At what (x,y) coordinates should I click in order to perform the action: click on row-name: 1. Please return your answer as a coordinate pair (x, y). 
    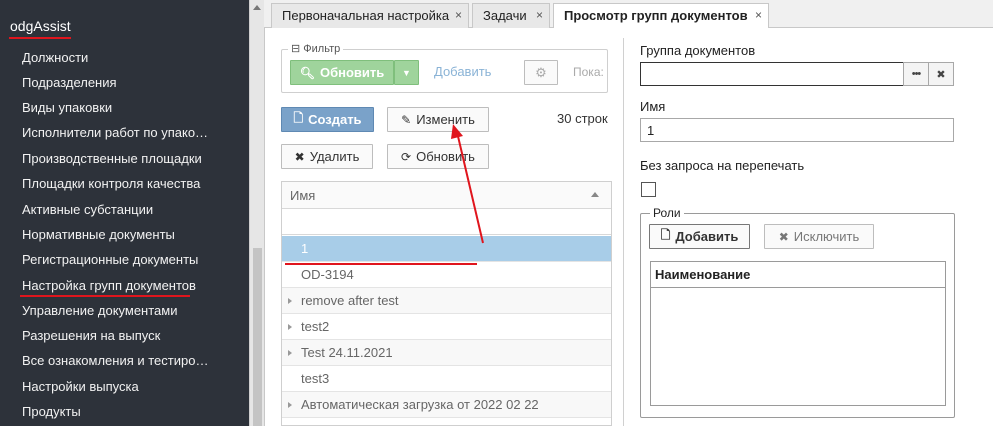
    Looking at the image, I should click on (305, 248).